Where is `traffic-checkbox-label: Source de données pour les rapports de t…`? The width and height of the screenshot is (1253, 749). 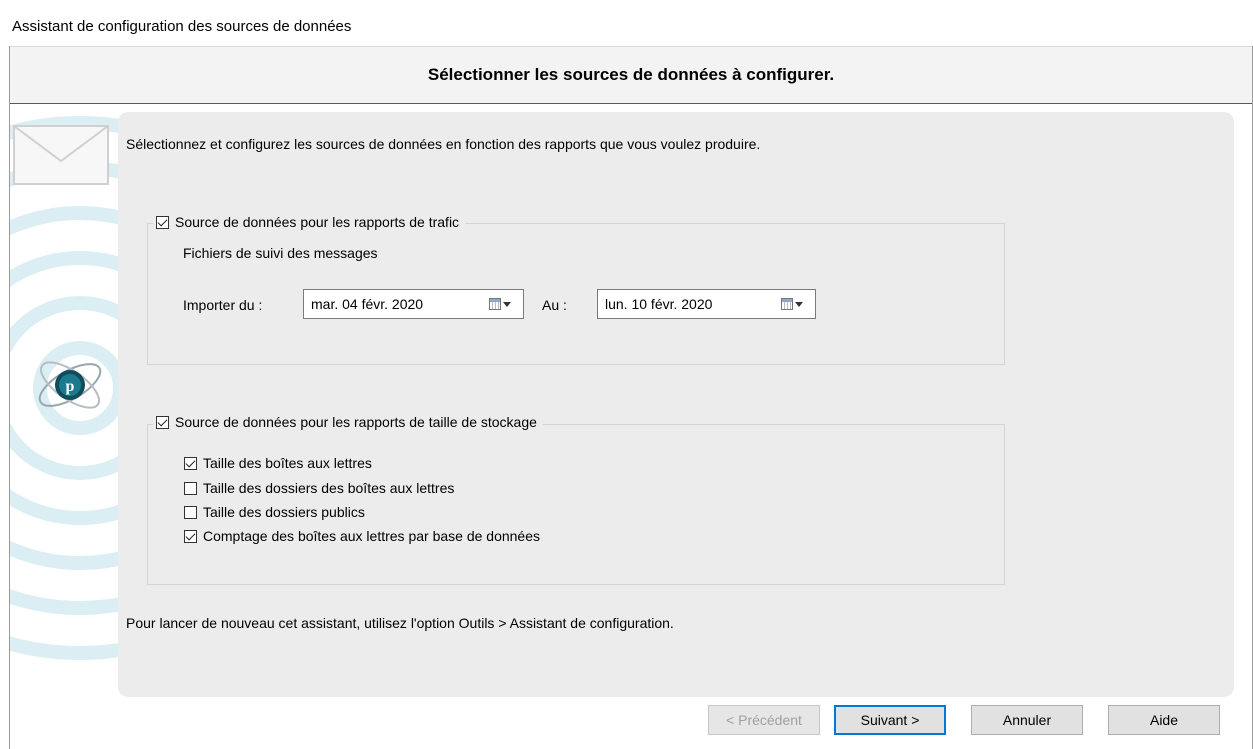
traffic-checkbox-label: Source de données pour les rapports de t… is located at coordinates (317, 222).